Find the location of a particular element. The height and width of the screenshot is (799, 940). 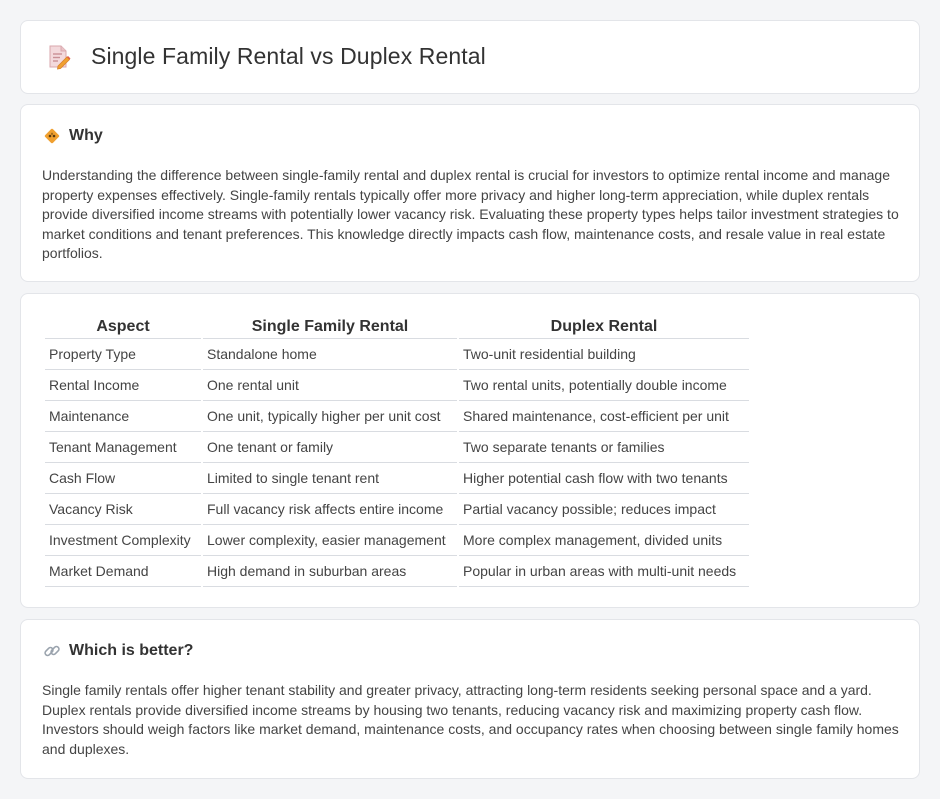

cell-aspect: Vacancy Risk is located at coordinates (123, 509).